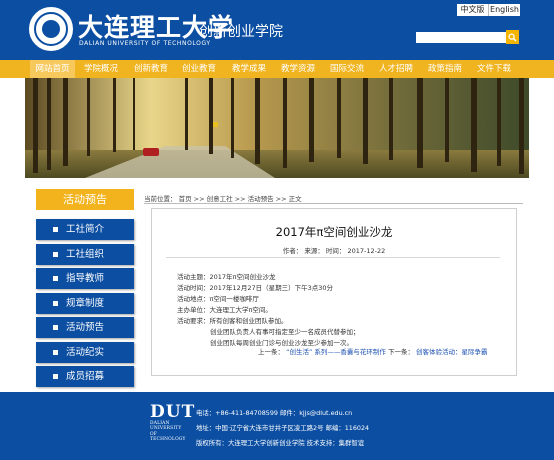 This screenshot has width=554, height=460. Describe the element at coordinates (285, 332) in the screenshot. I see `article-line-requirement-2: 创业团队负责人有事可指定至少一名成员代替参加；` at that location.